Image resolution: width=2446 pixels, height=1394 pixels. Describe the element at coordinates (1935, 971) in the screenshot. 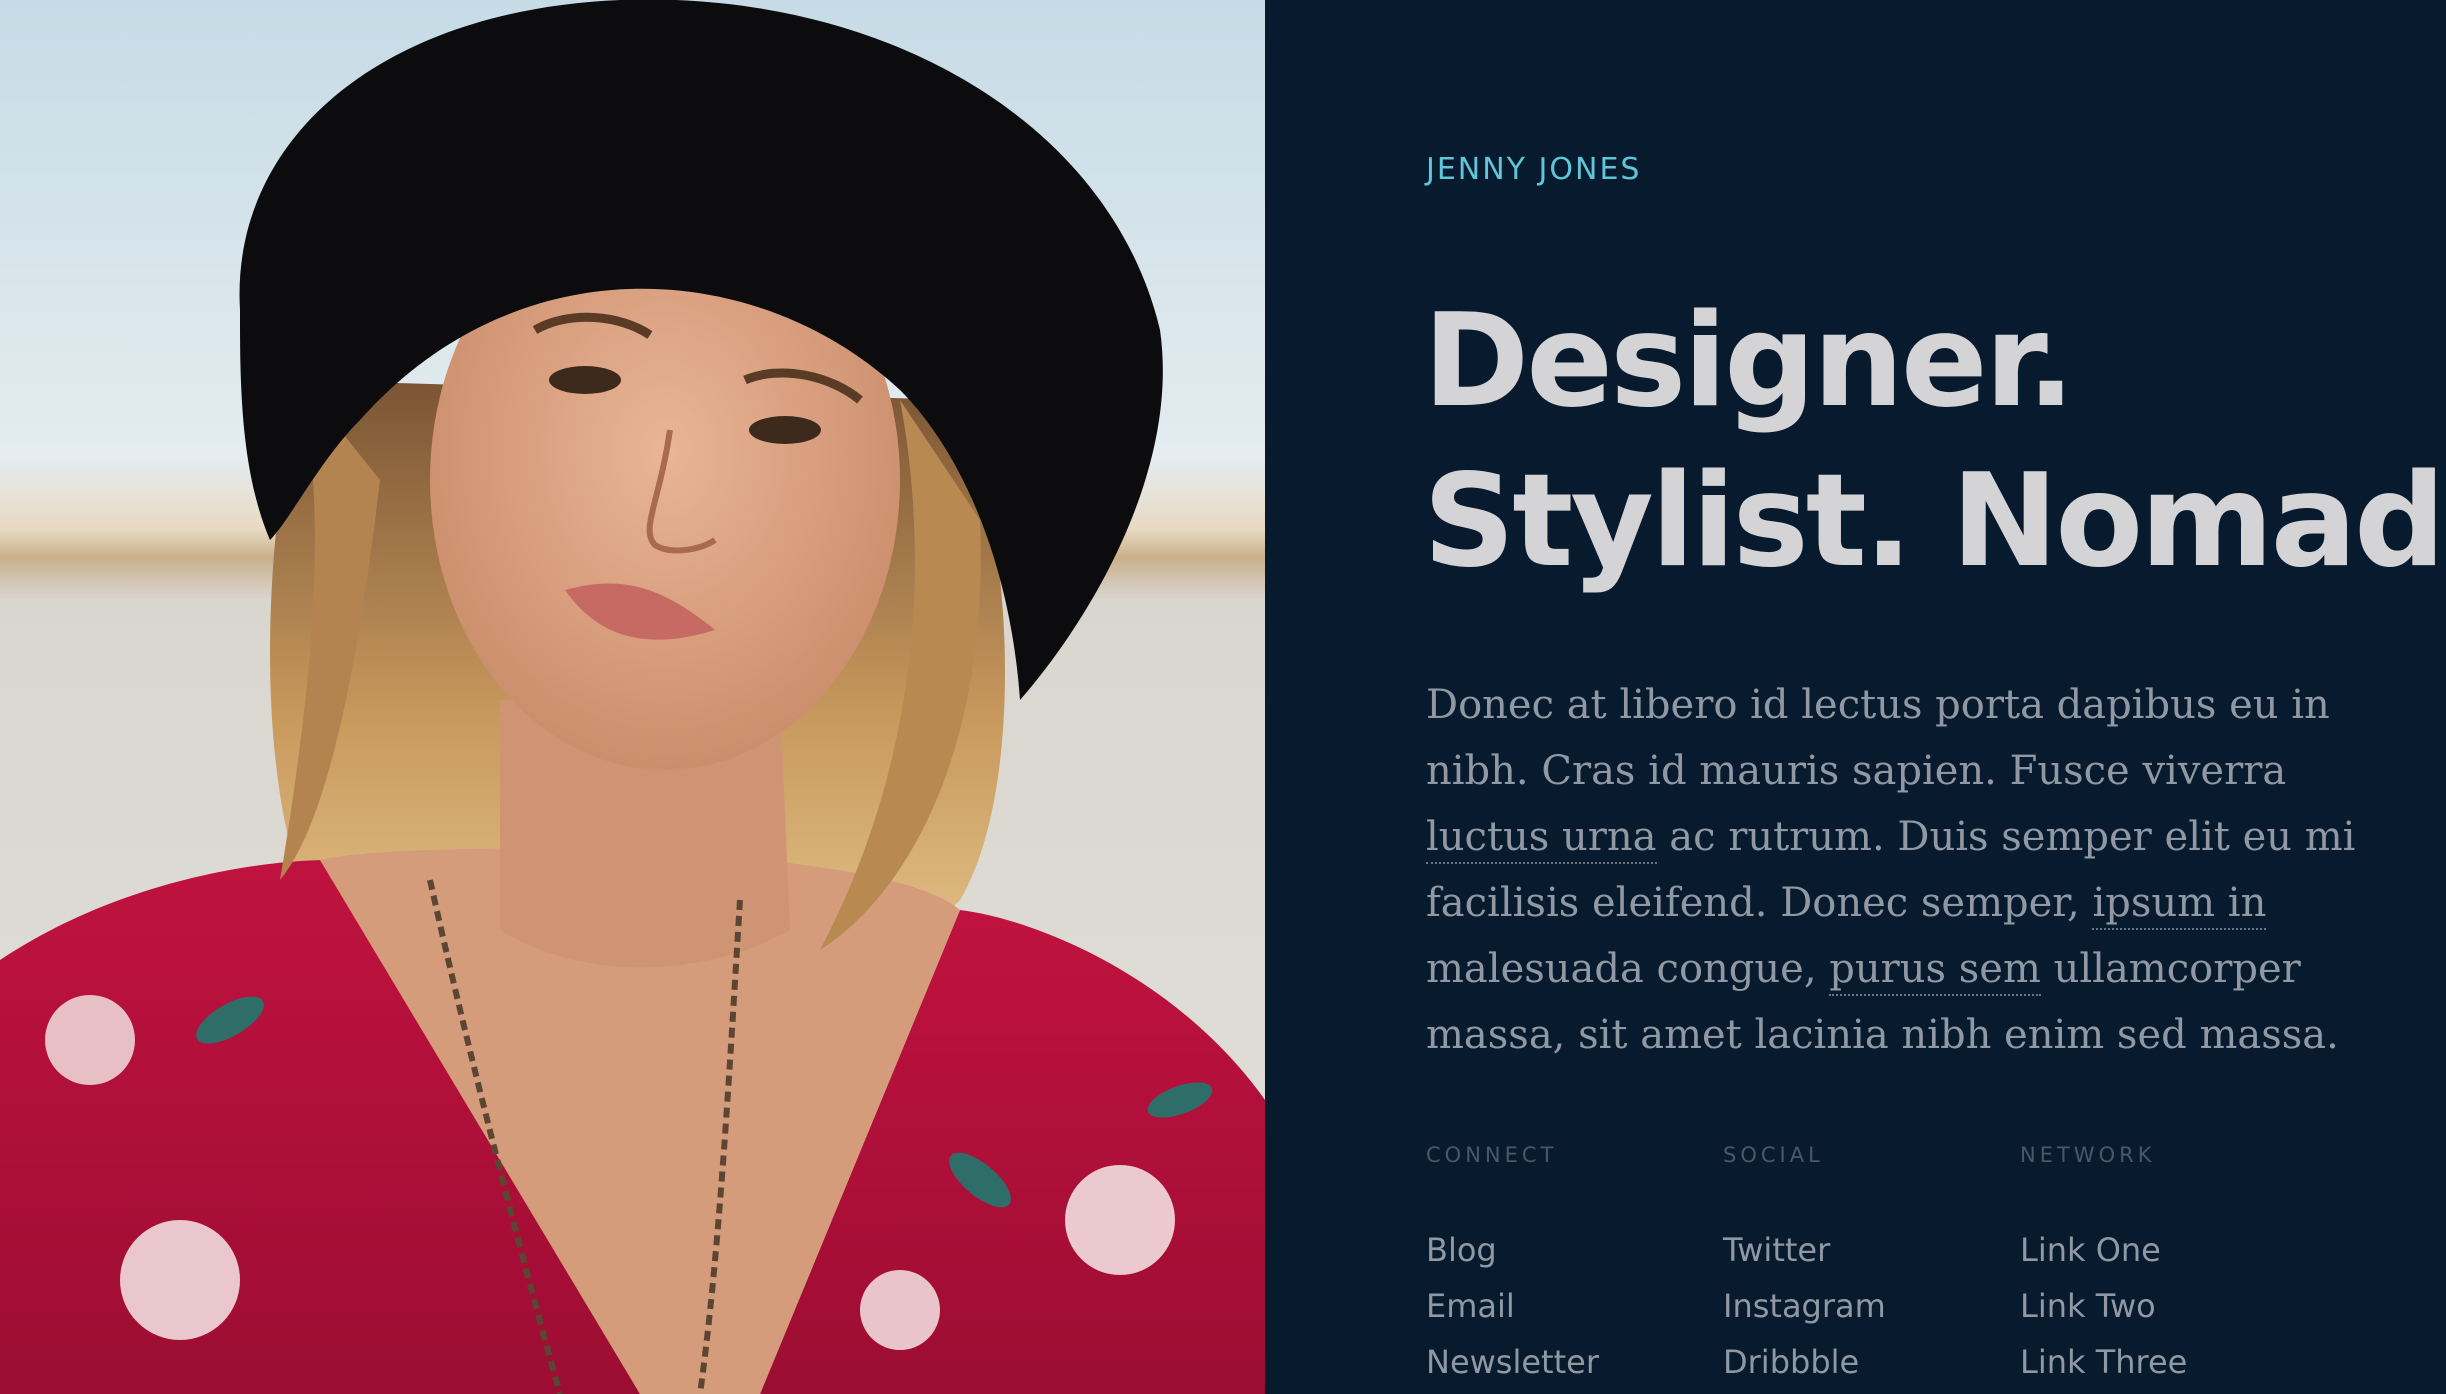

I see `intro-link-purus-sem: purus sem` at that location.